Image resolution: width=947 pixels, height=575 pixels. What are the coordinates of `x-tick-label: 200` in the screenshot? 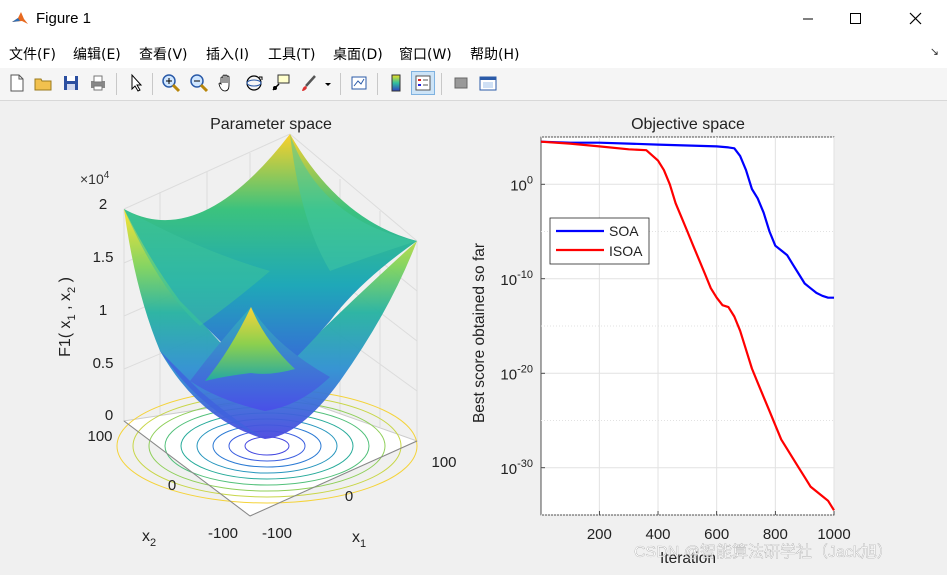 It's located at (599, 534).